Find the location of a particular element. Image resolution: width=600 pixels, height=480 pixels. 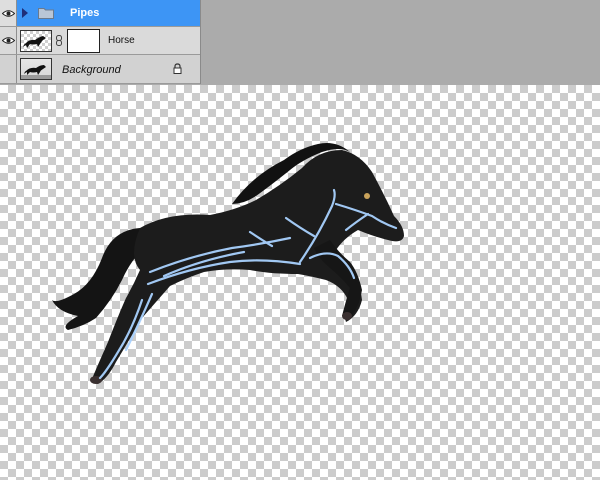

layer-name-pipes: Pipes is located at coordinates (84, 13).